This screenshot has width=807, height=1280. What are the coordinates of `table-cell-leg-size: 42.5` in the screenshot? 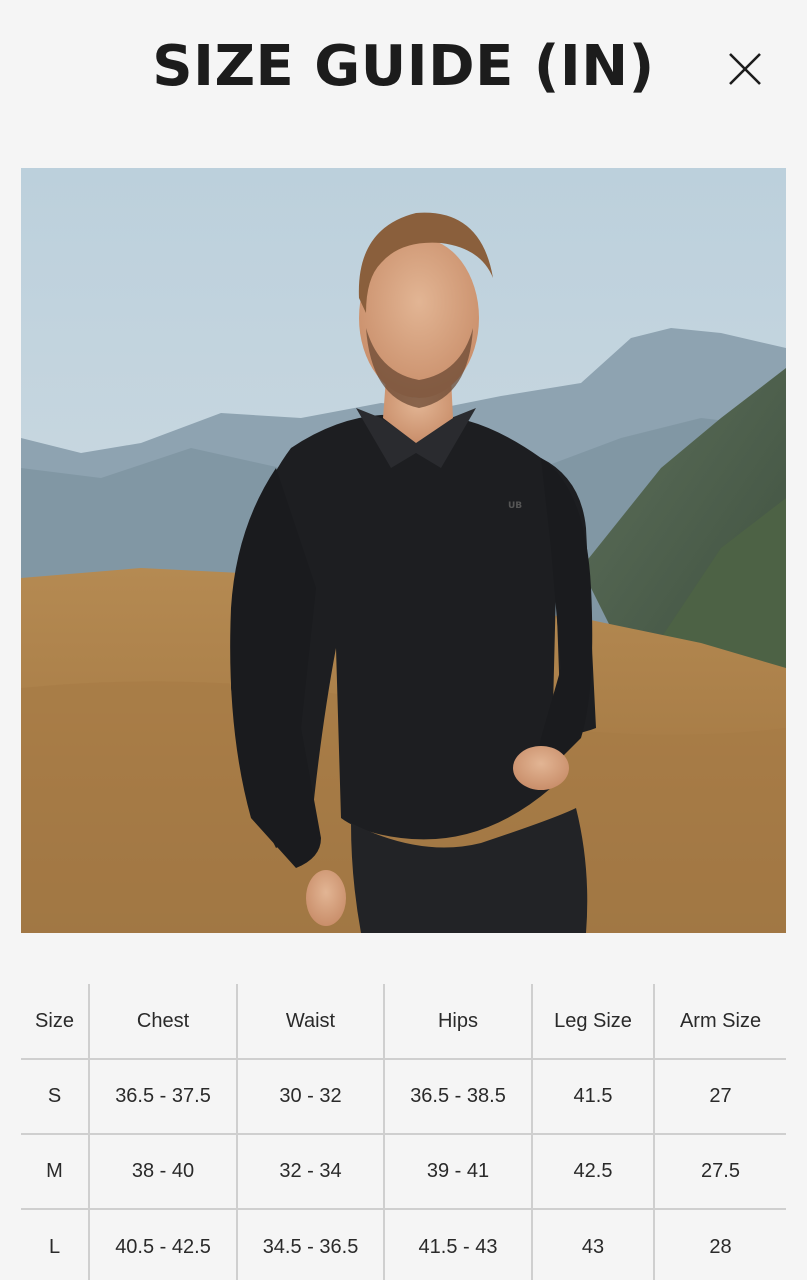 It's located at (592, 1172).